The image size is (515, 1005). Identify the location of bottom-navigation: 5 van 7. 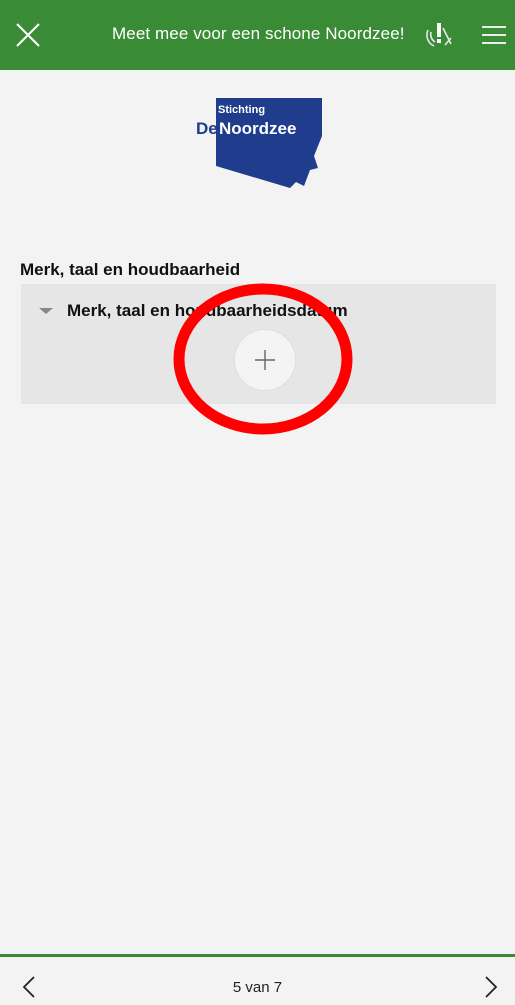
(257, 981).